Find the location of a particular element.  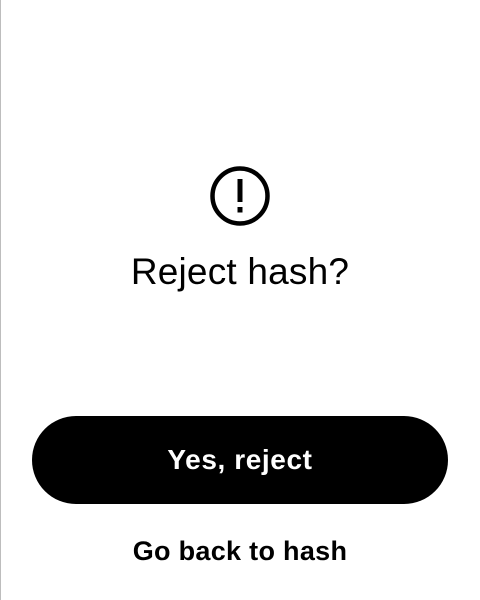

yes-reject-button: Yes, reject is located at coordinates (240, 460).